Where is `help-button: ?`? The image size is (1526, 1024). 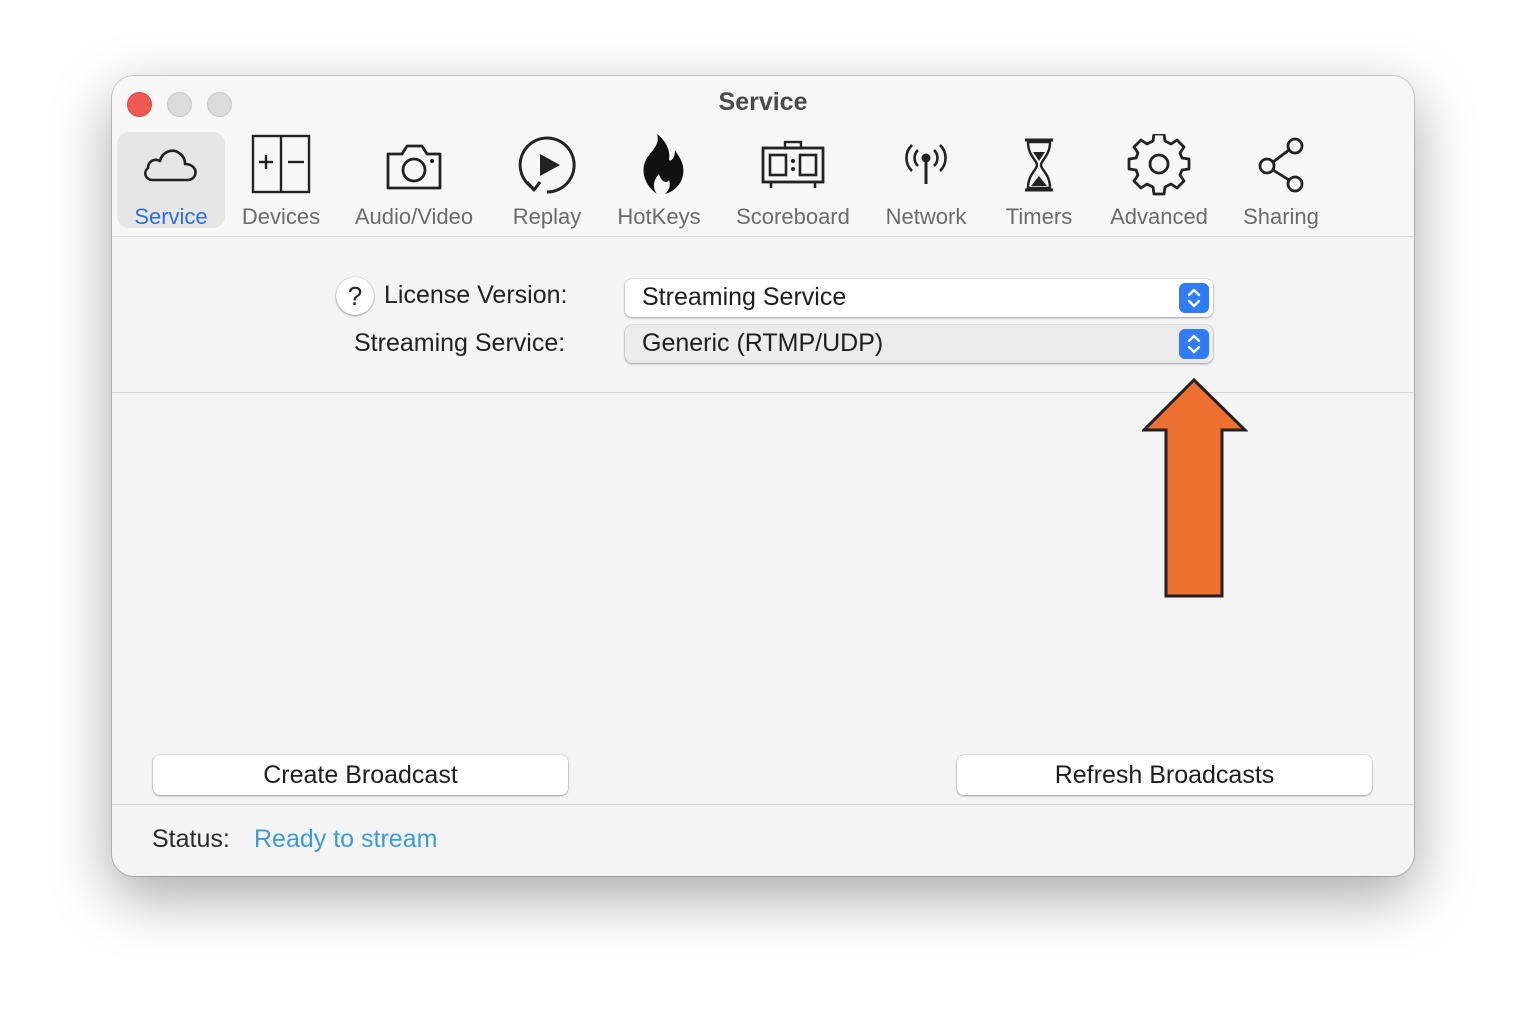
help-button: ? is located at coordinates (355, 296).